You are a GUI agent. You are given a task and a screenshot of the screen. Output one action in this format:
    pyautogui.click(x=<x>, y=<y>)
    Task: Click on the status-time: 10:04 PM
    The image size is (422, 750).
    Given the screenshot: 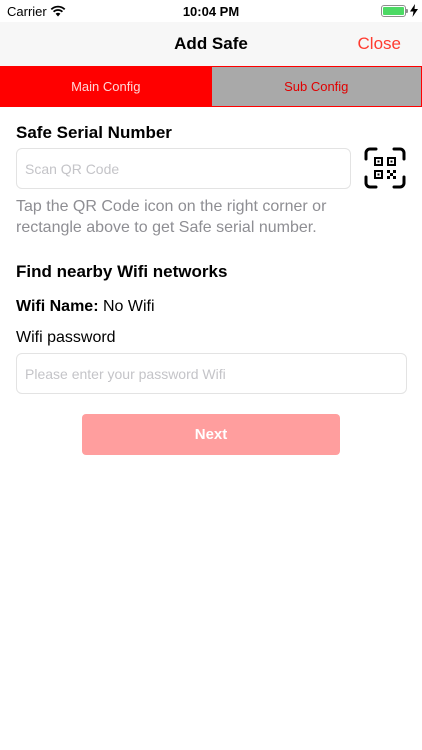 What is the action you would take?
    pyautogui.click(x=211, y=11)
    